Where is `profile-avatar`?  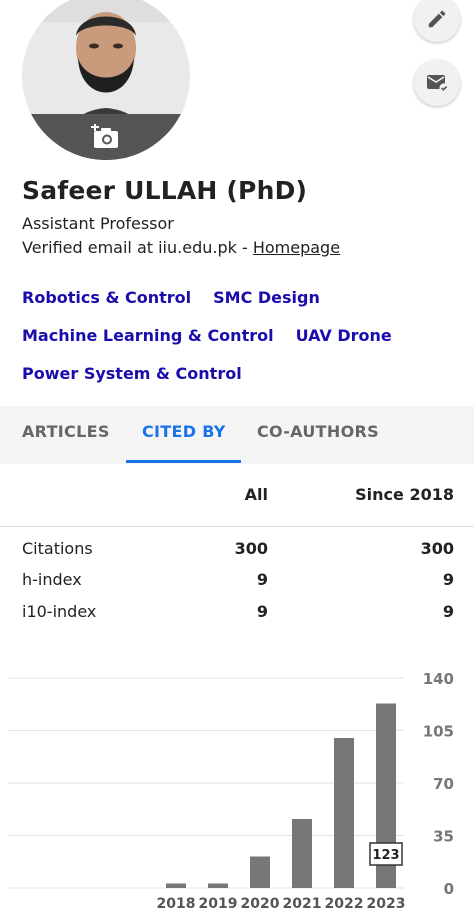 profile-avatar is located at coordinates (106, 80).